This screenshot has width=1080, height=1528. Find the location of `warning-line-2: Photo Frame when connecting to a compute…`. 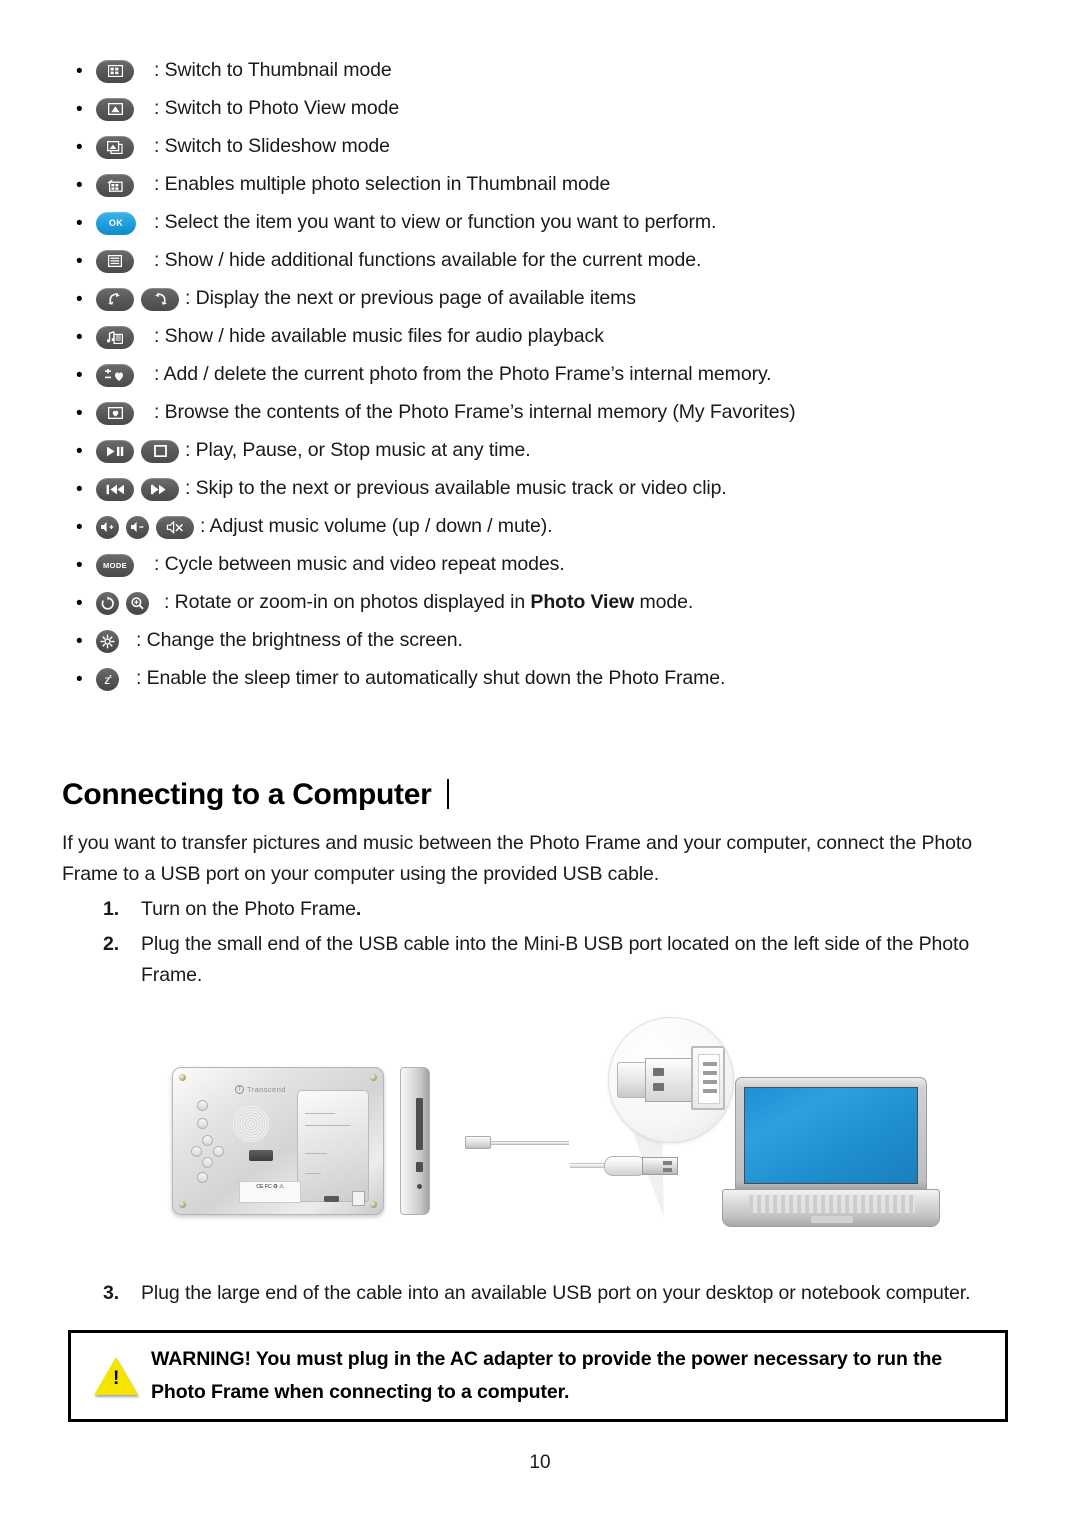

warning-line-2: Photo Frame when connecting to a compute… is located at coordinates (360, 1392).